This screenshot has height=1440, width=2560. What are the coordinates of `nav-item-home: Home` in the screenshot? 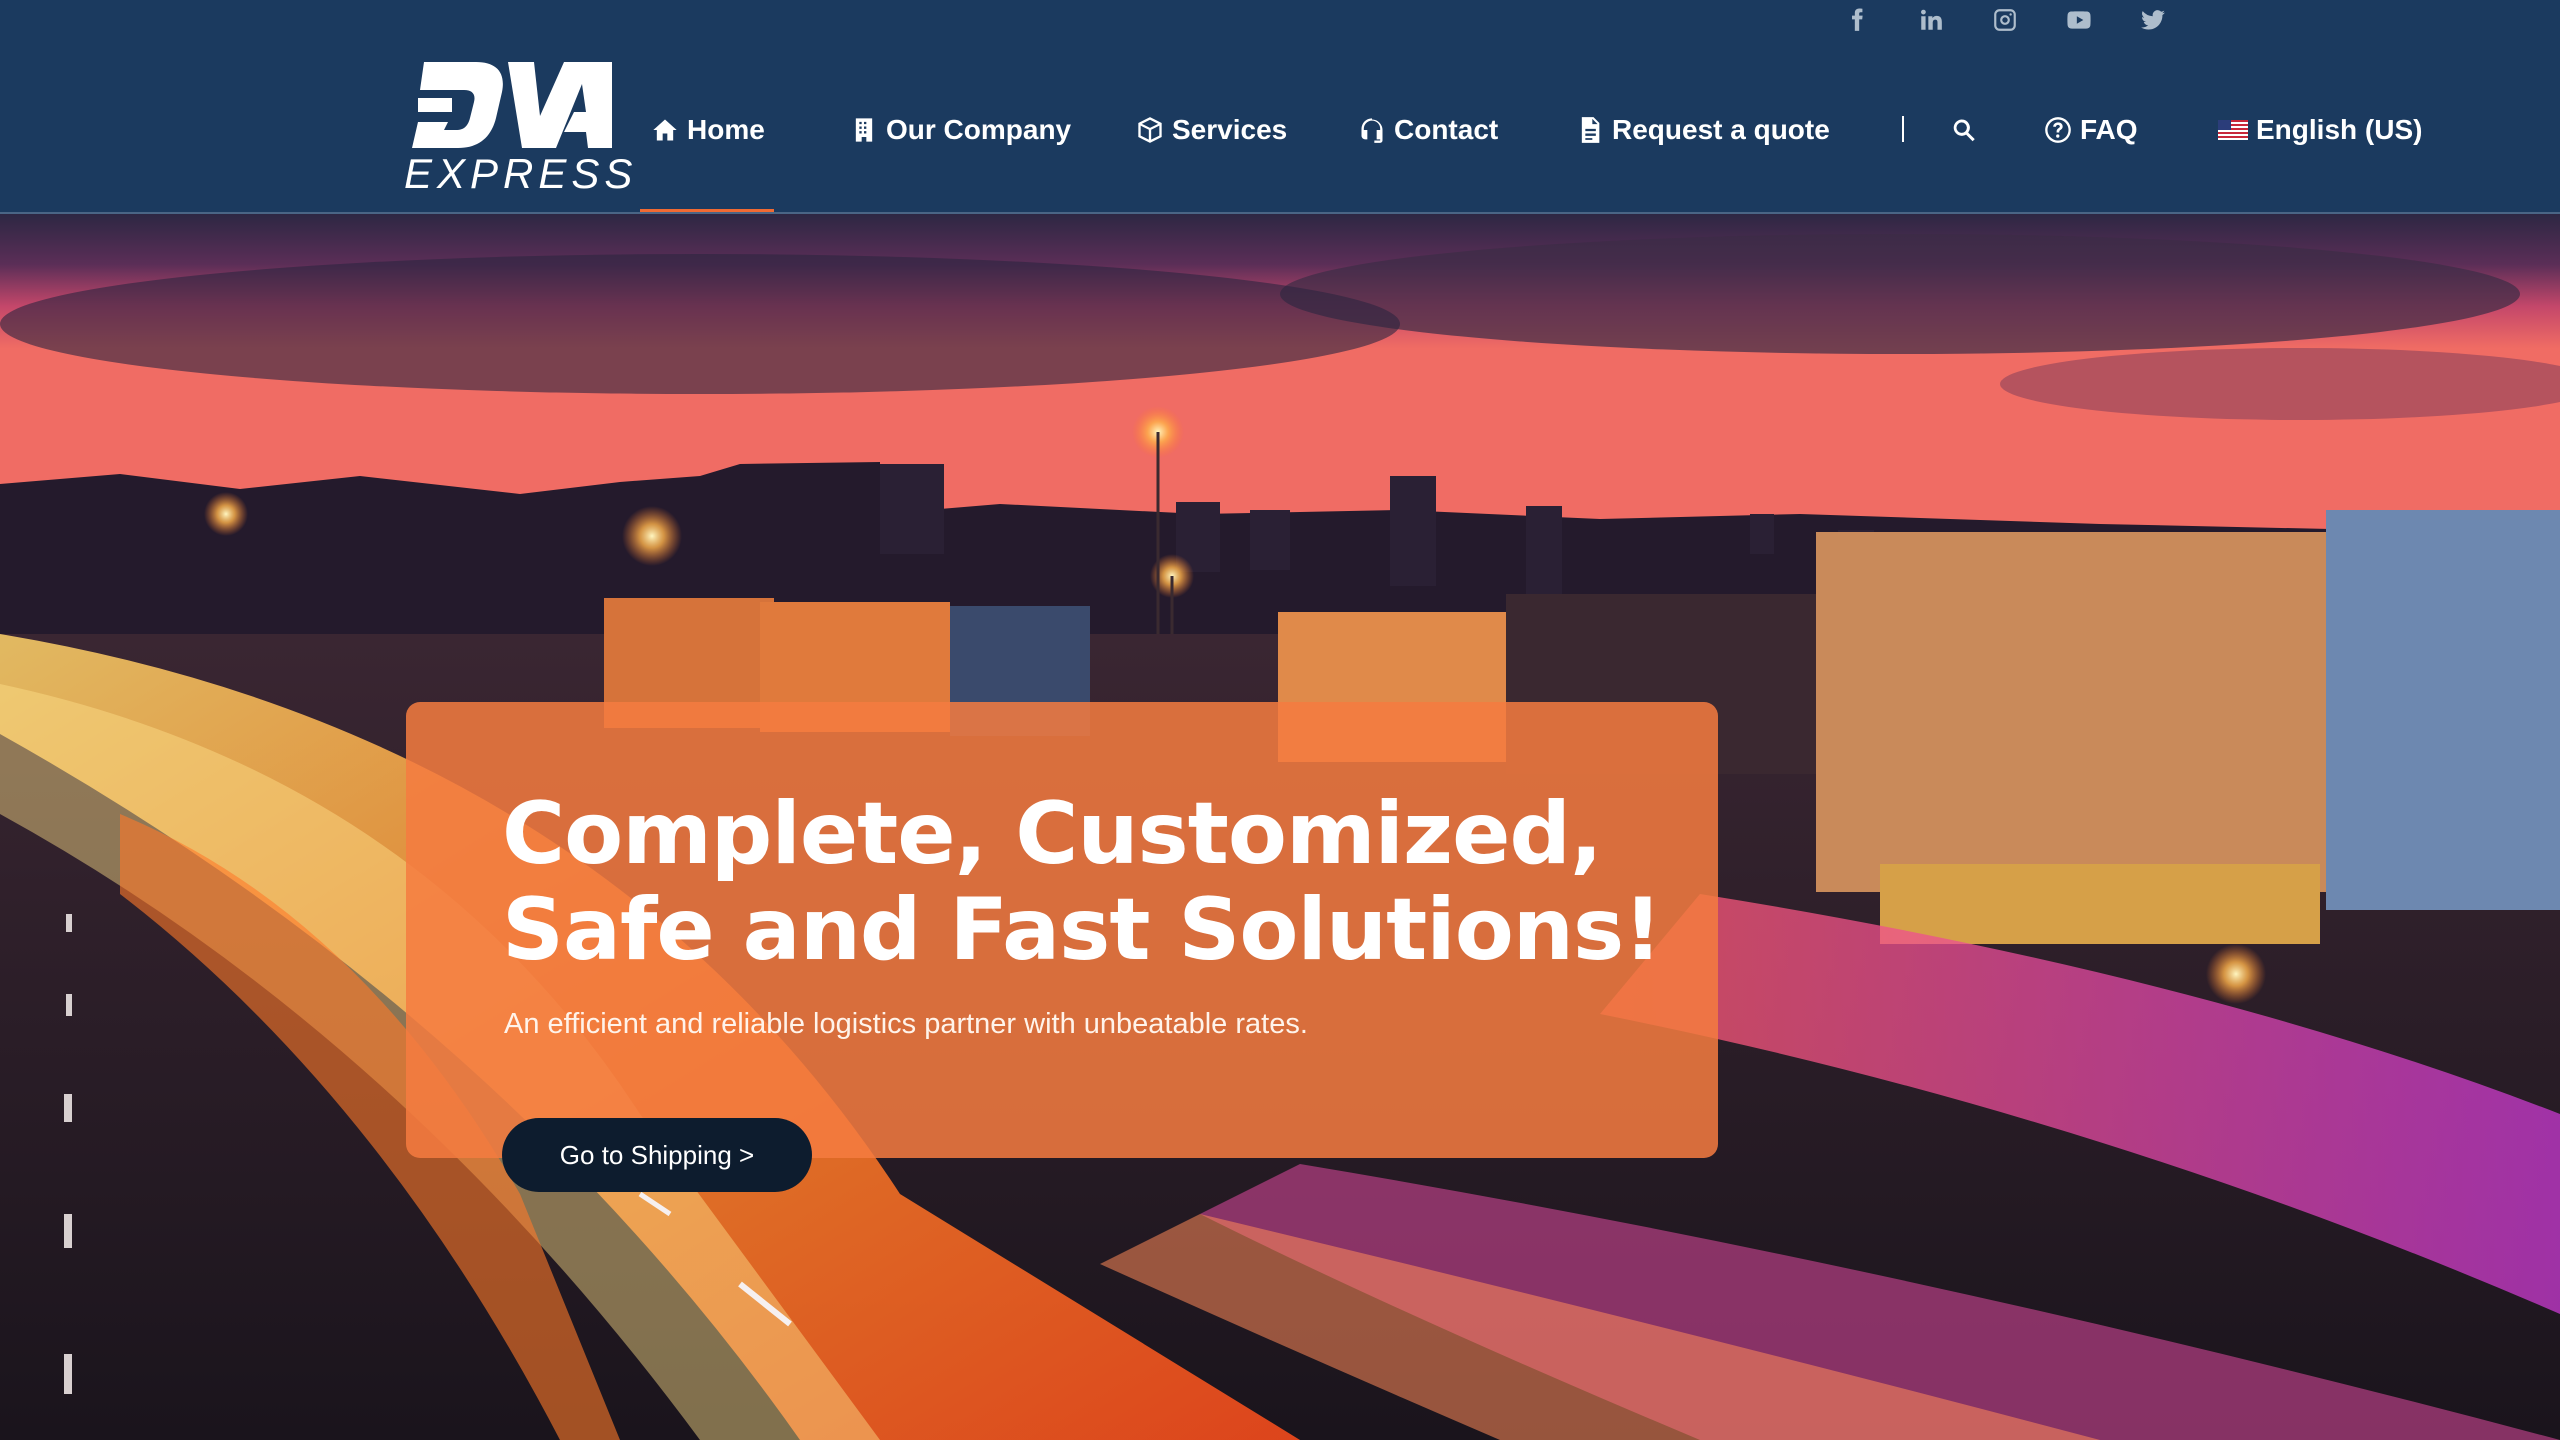 It's located at (708, 130).